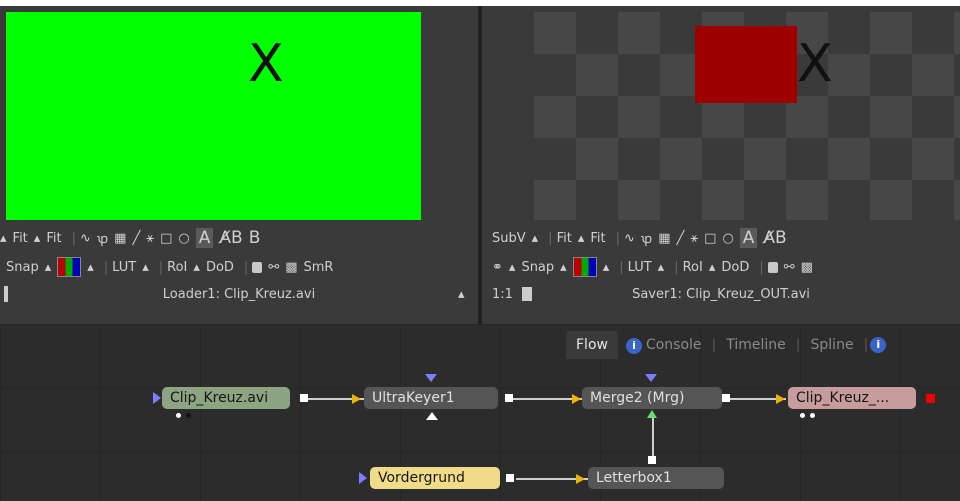  What do you see at coordinates (652, 398) in the screenshot?
I see `node-merge2: Merge2 (Mrg)` at bounding box center [652, 398].